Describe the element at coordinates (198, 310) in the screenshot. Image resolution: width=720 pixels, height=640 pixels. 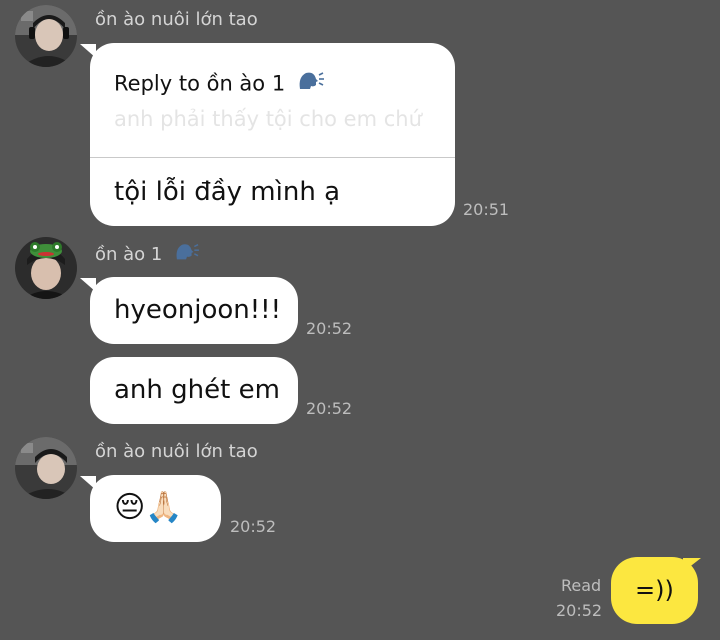
I see `message-text: hyeonjoon!!!` at that location.